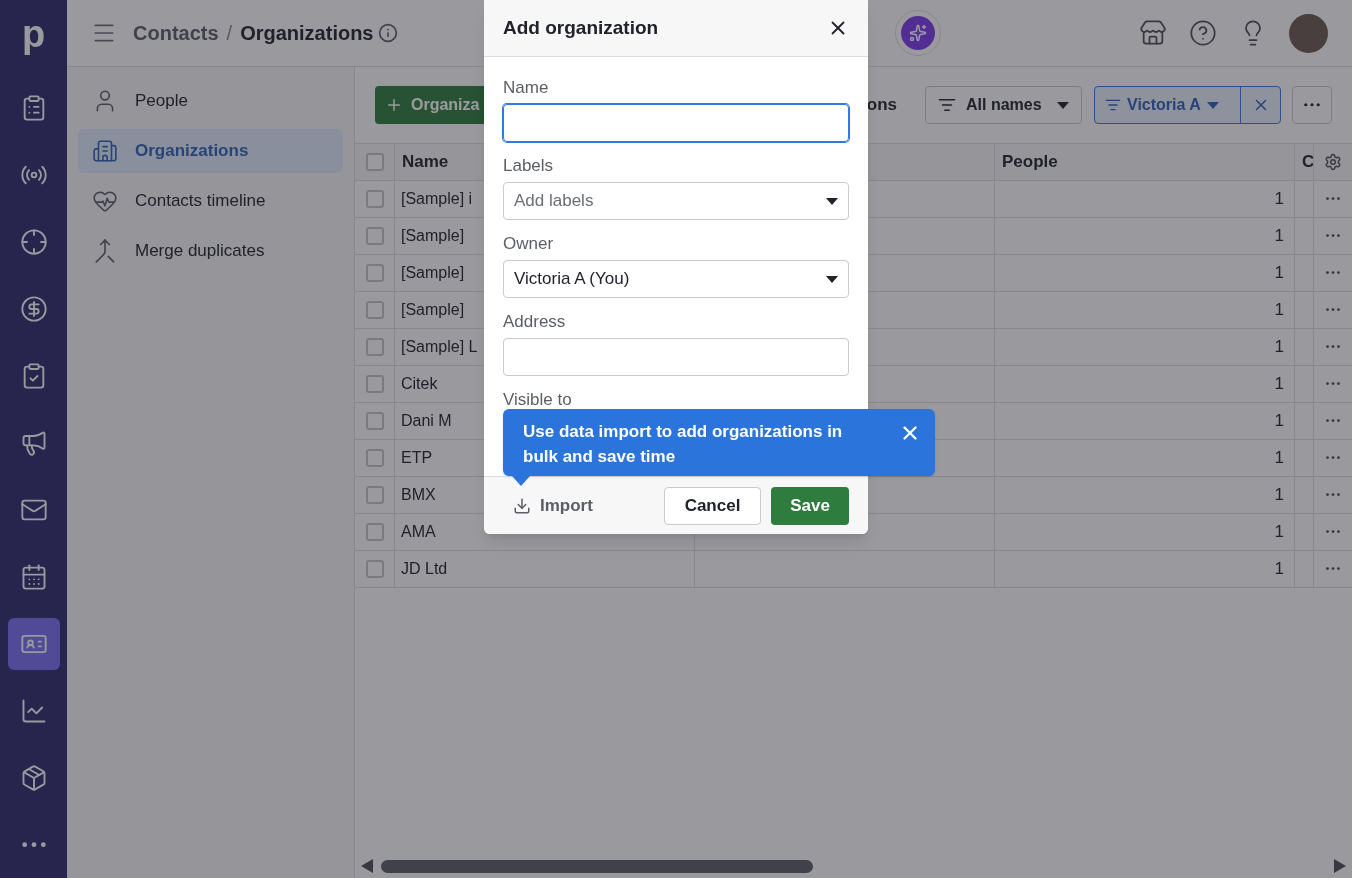 The height and width of the screenshot is (878, 1352). Describe the element at coordinates (1340, 866) in the screenshot. I see `scroll-right-icon` at that location.